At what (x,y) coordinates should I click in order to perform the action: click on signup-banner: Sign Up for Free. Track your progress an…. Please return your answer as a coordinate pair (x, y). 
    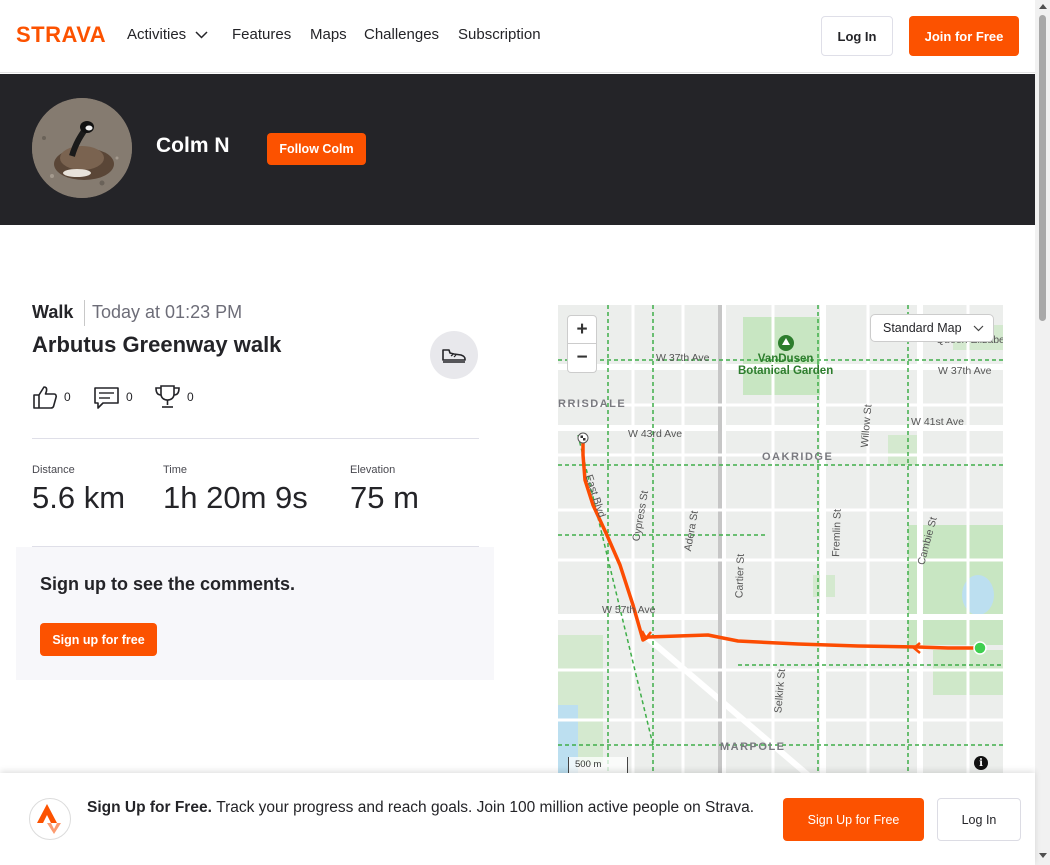
    Looking at the image, I should click on (517, 819).